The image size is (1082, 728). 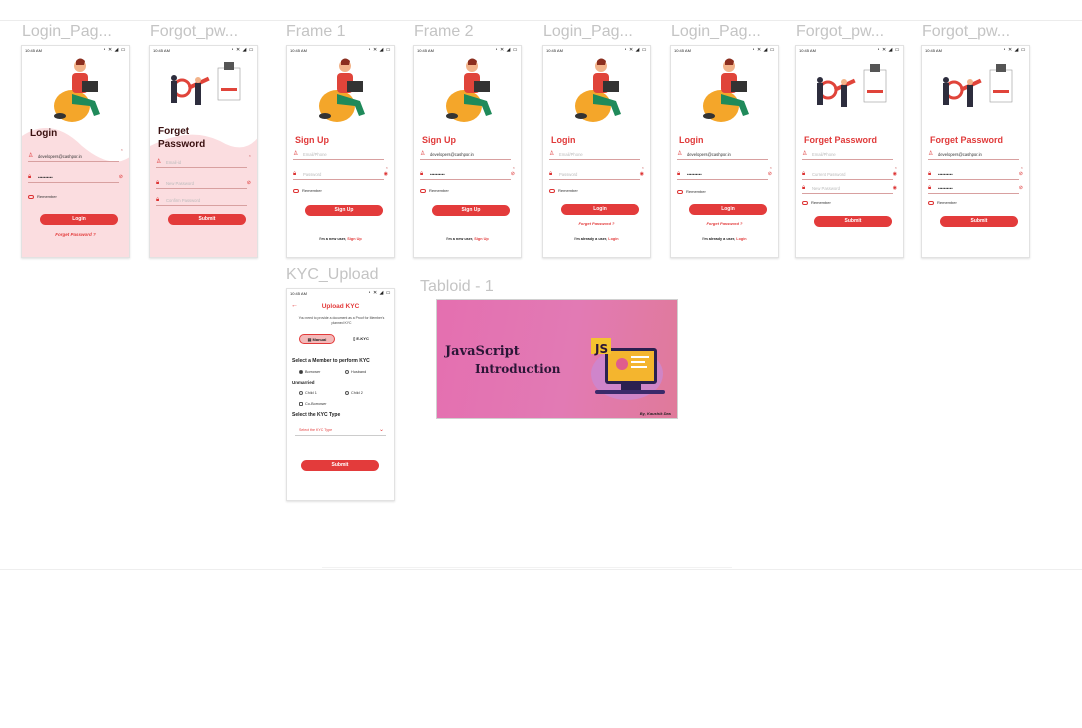 I want to click on radio-child2: Child 2, so click(x=354, y=393).